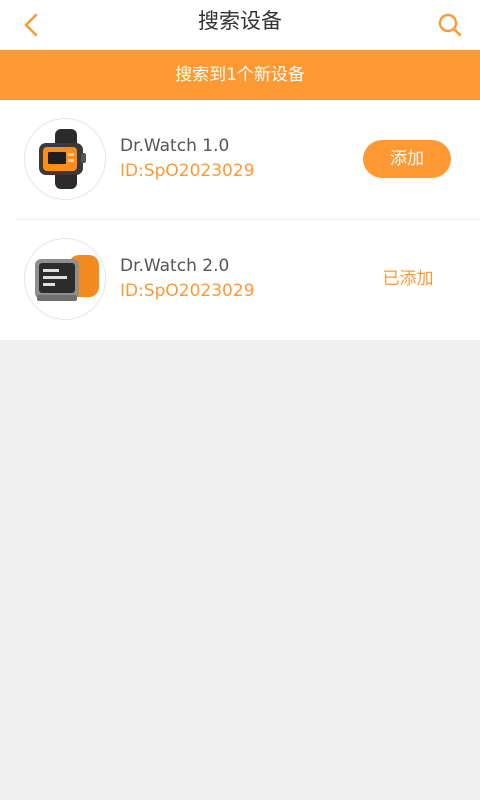 The width and height of the screenshot is (480, 800). I want to click on device-name: Dr.Watch 1.0, so click(175, 146).